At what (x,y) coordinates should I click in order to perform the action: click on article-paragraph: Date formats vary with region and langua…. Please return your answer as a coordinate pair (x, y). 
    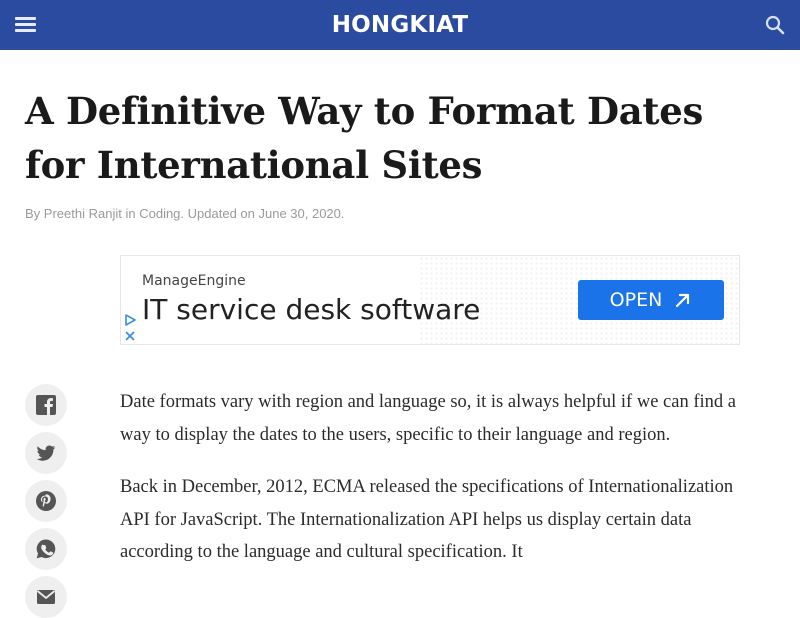
    Looking at the image, I should click on (428, 418).